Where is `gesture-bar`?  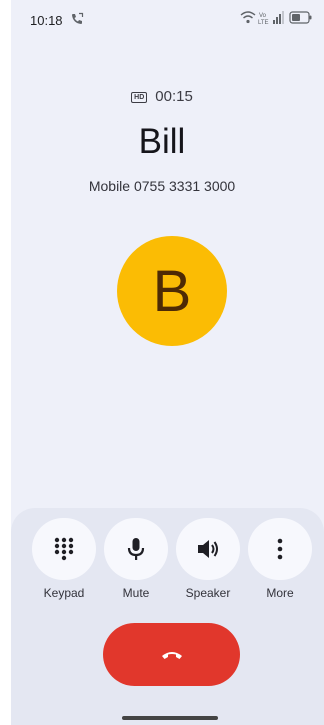
gesture-bar is located at coordinates (170, 718).